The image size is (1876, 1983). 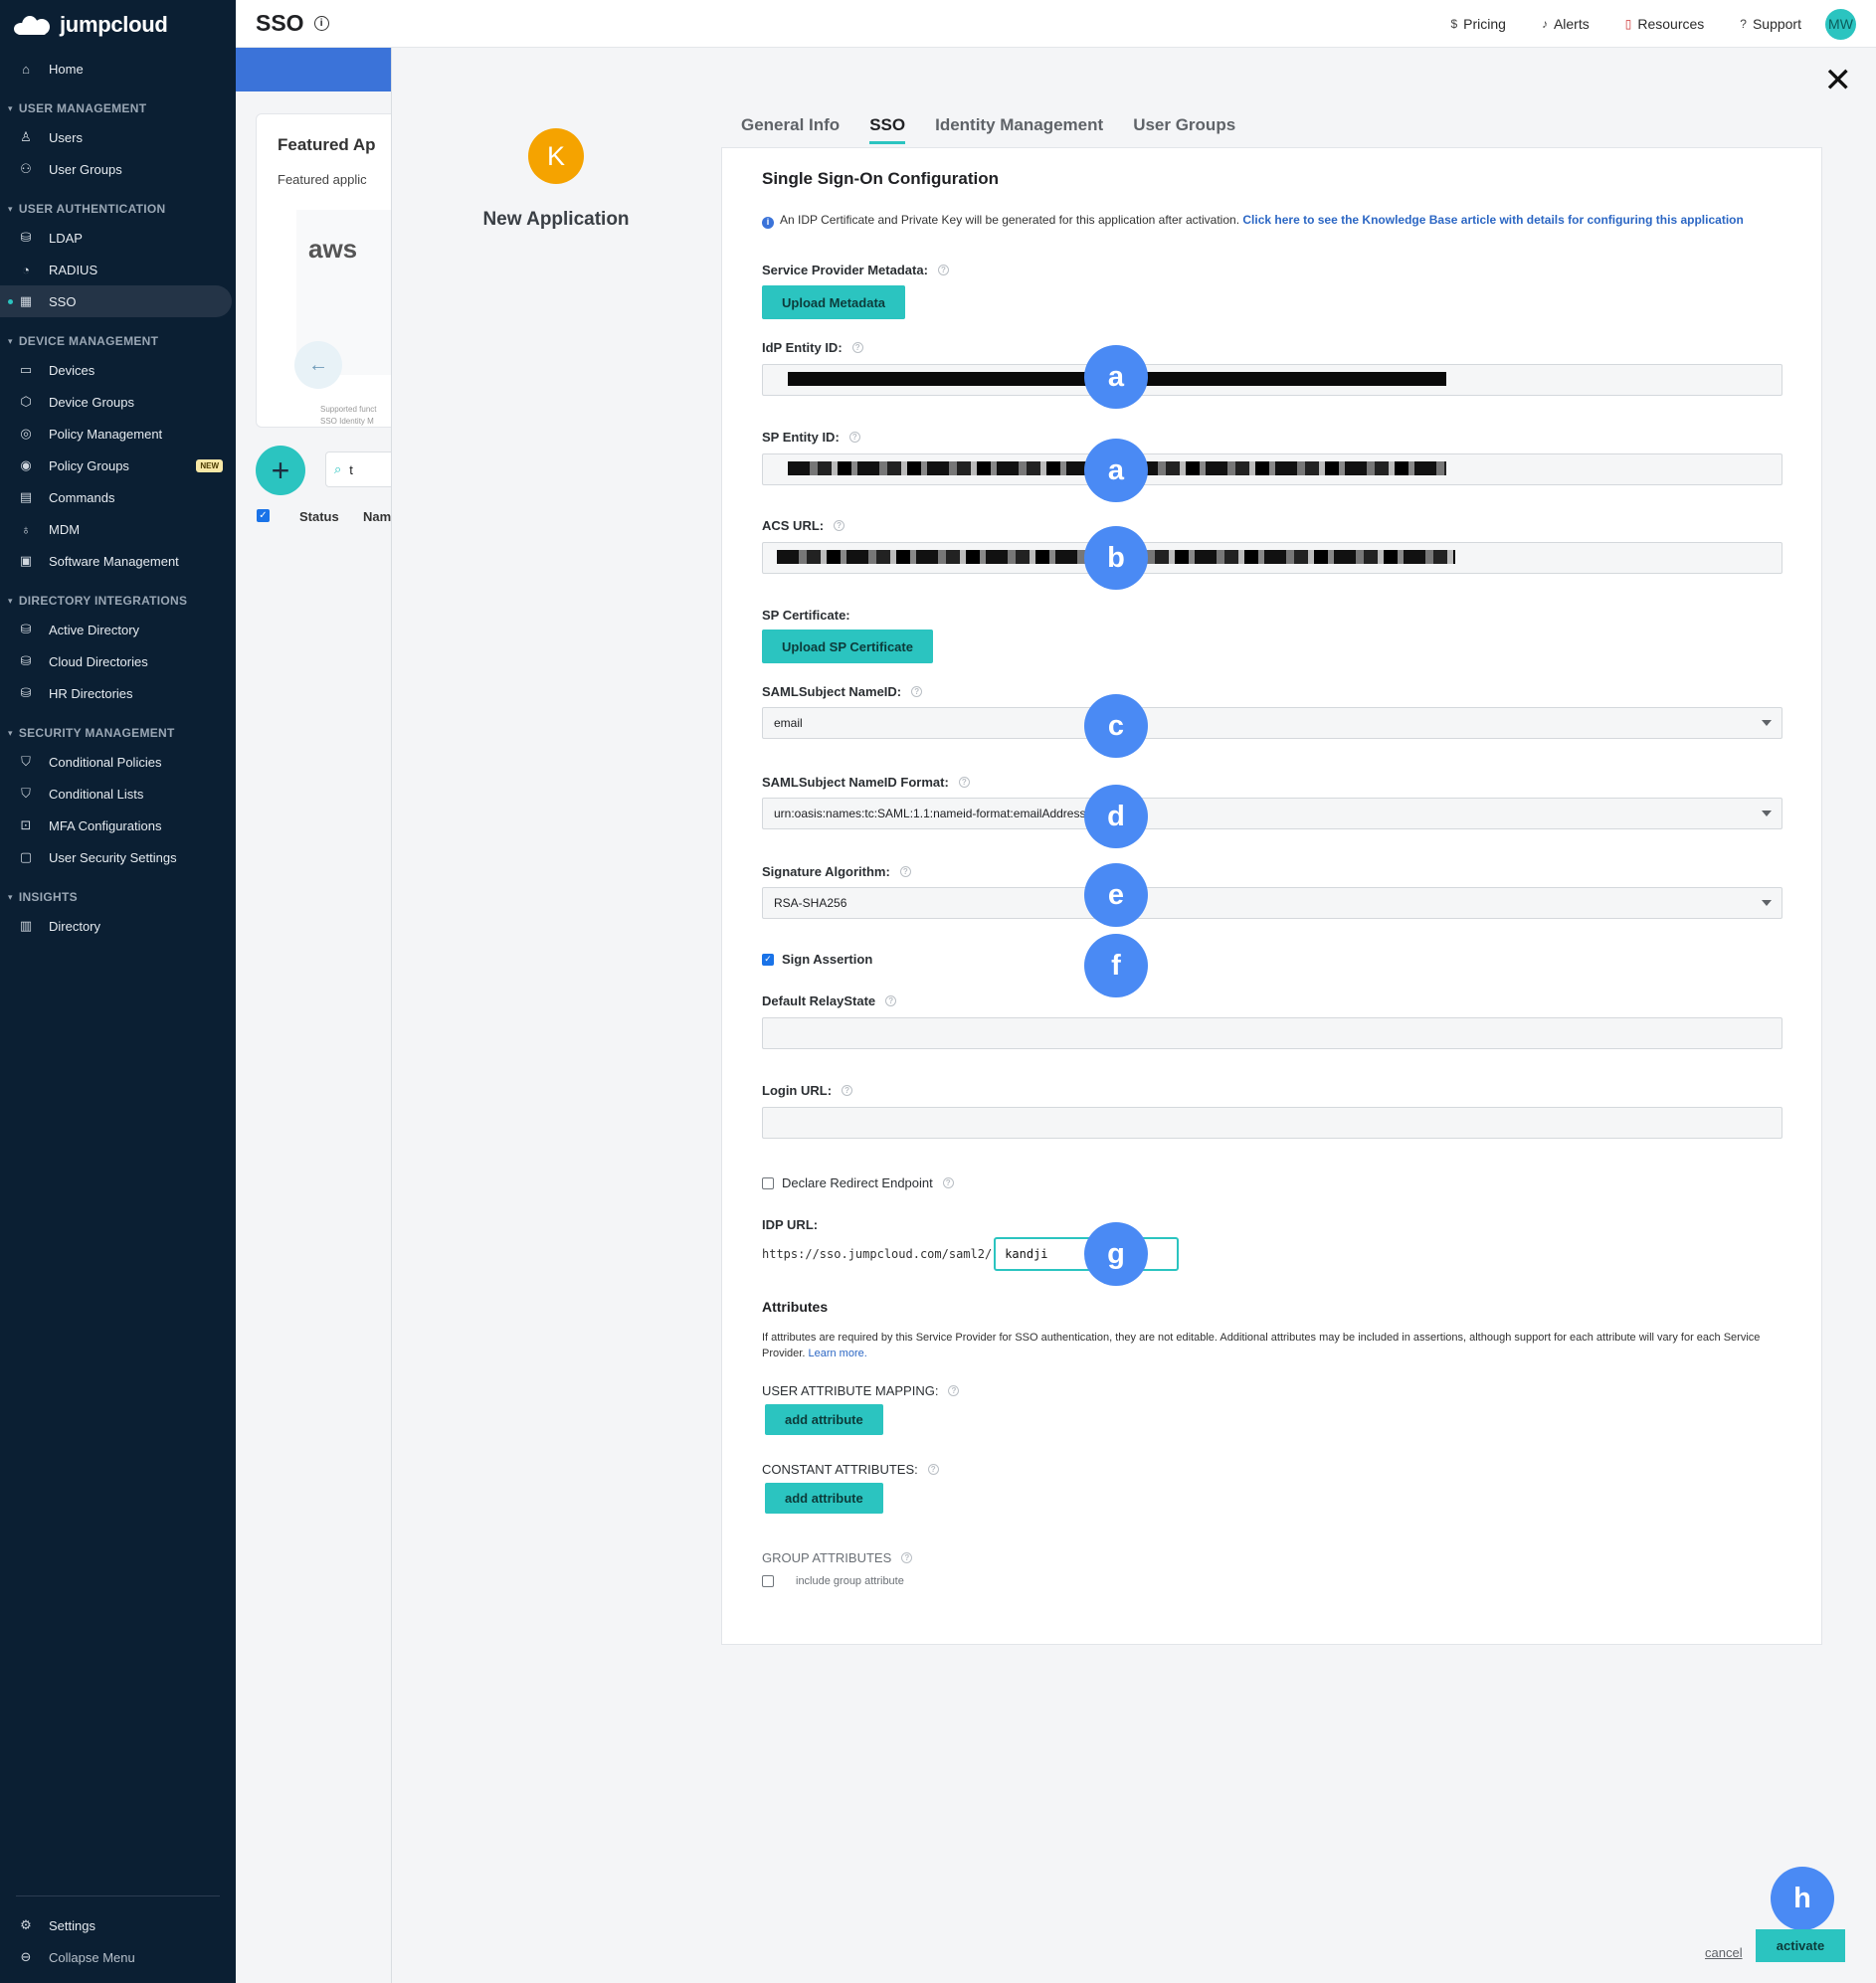 What do you see at coordinates (116, 301) in the screenshot?
I see `sidebar-item-sso: ▦ SSO` at bounding box center [116, 301].